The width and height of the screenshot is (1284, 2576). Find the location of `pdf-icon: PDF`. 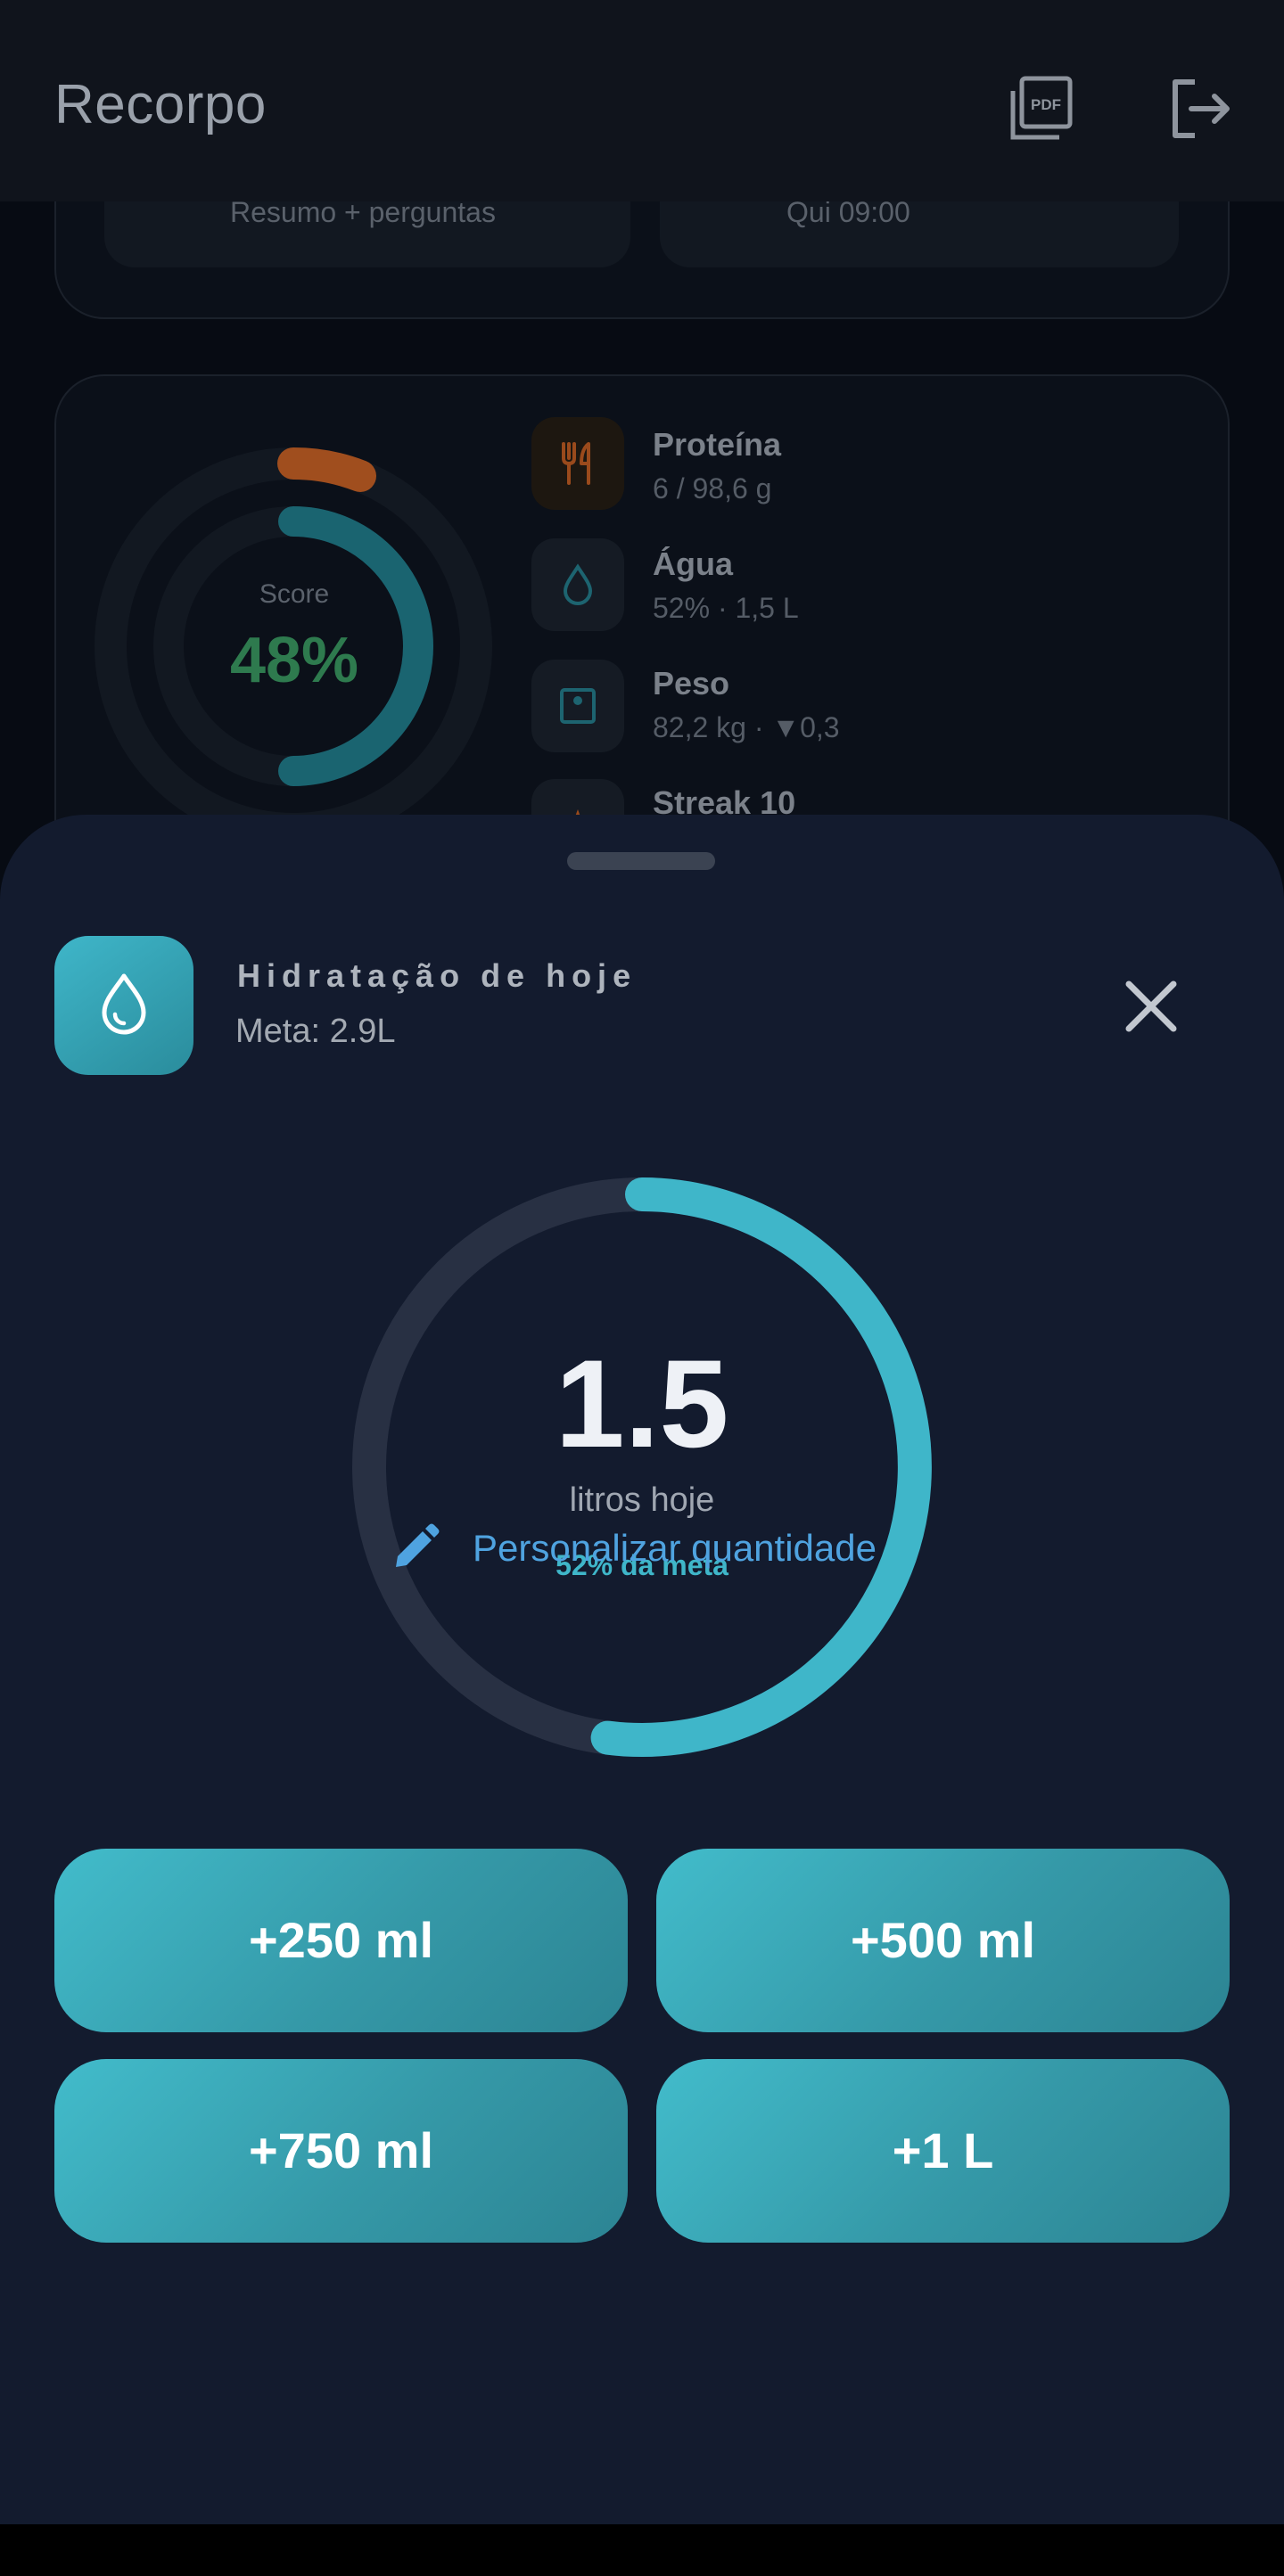

pdf-icon: PDF is located at coordinates (1041, 108).